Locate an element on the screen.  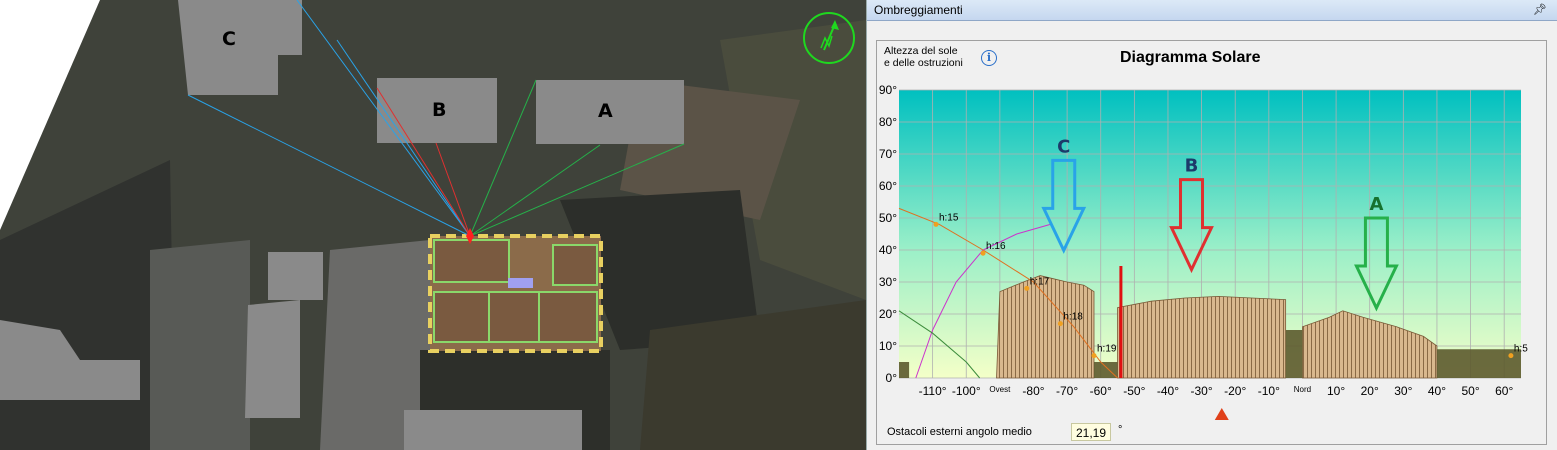
hour-label: h:15 is located at coordinates (949, 217).